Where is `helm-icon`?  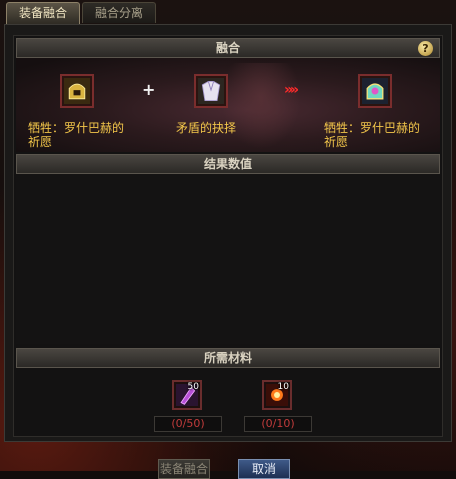
helm-icon is located at coordinates (77, 91).